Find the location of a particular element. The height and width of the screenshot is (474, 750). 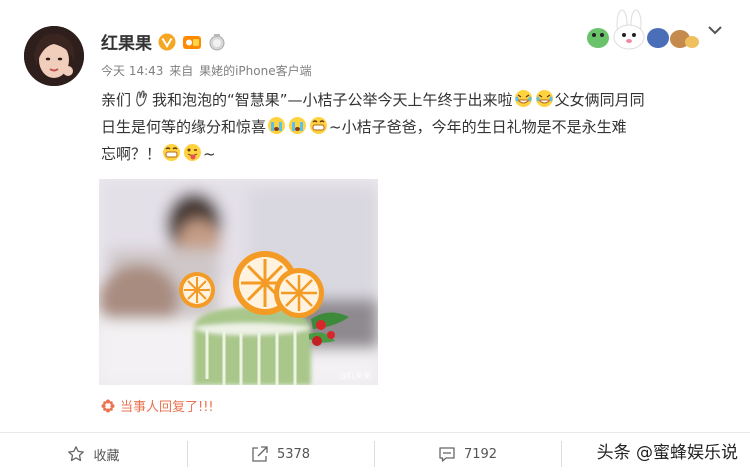

photo-watermark: @红果果 is located at coordinates (355, 375).